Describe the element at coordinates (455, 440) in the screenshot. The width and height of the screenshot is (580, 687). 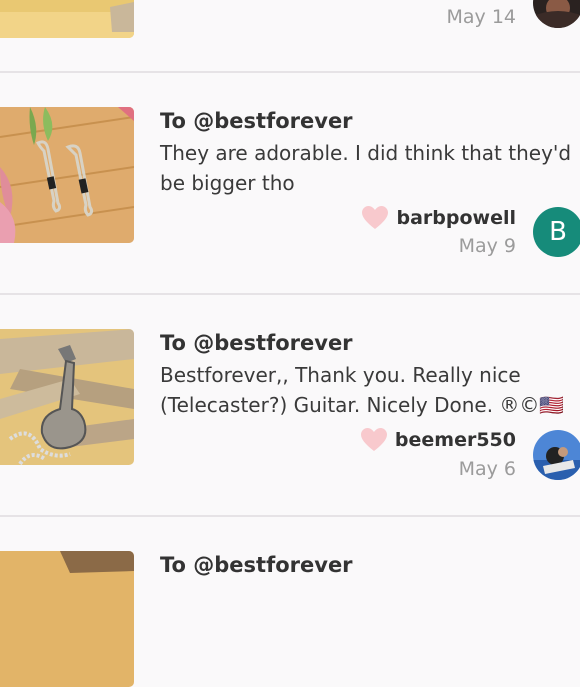
I see `username: beemer550` at that location.